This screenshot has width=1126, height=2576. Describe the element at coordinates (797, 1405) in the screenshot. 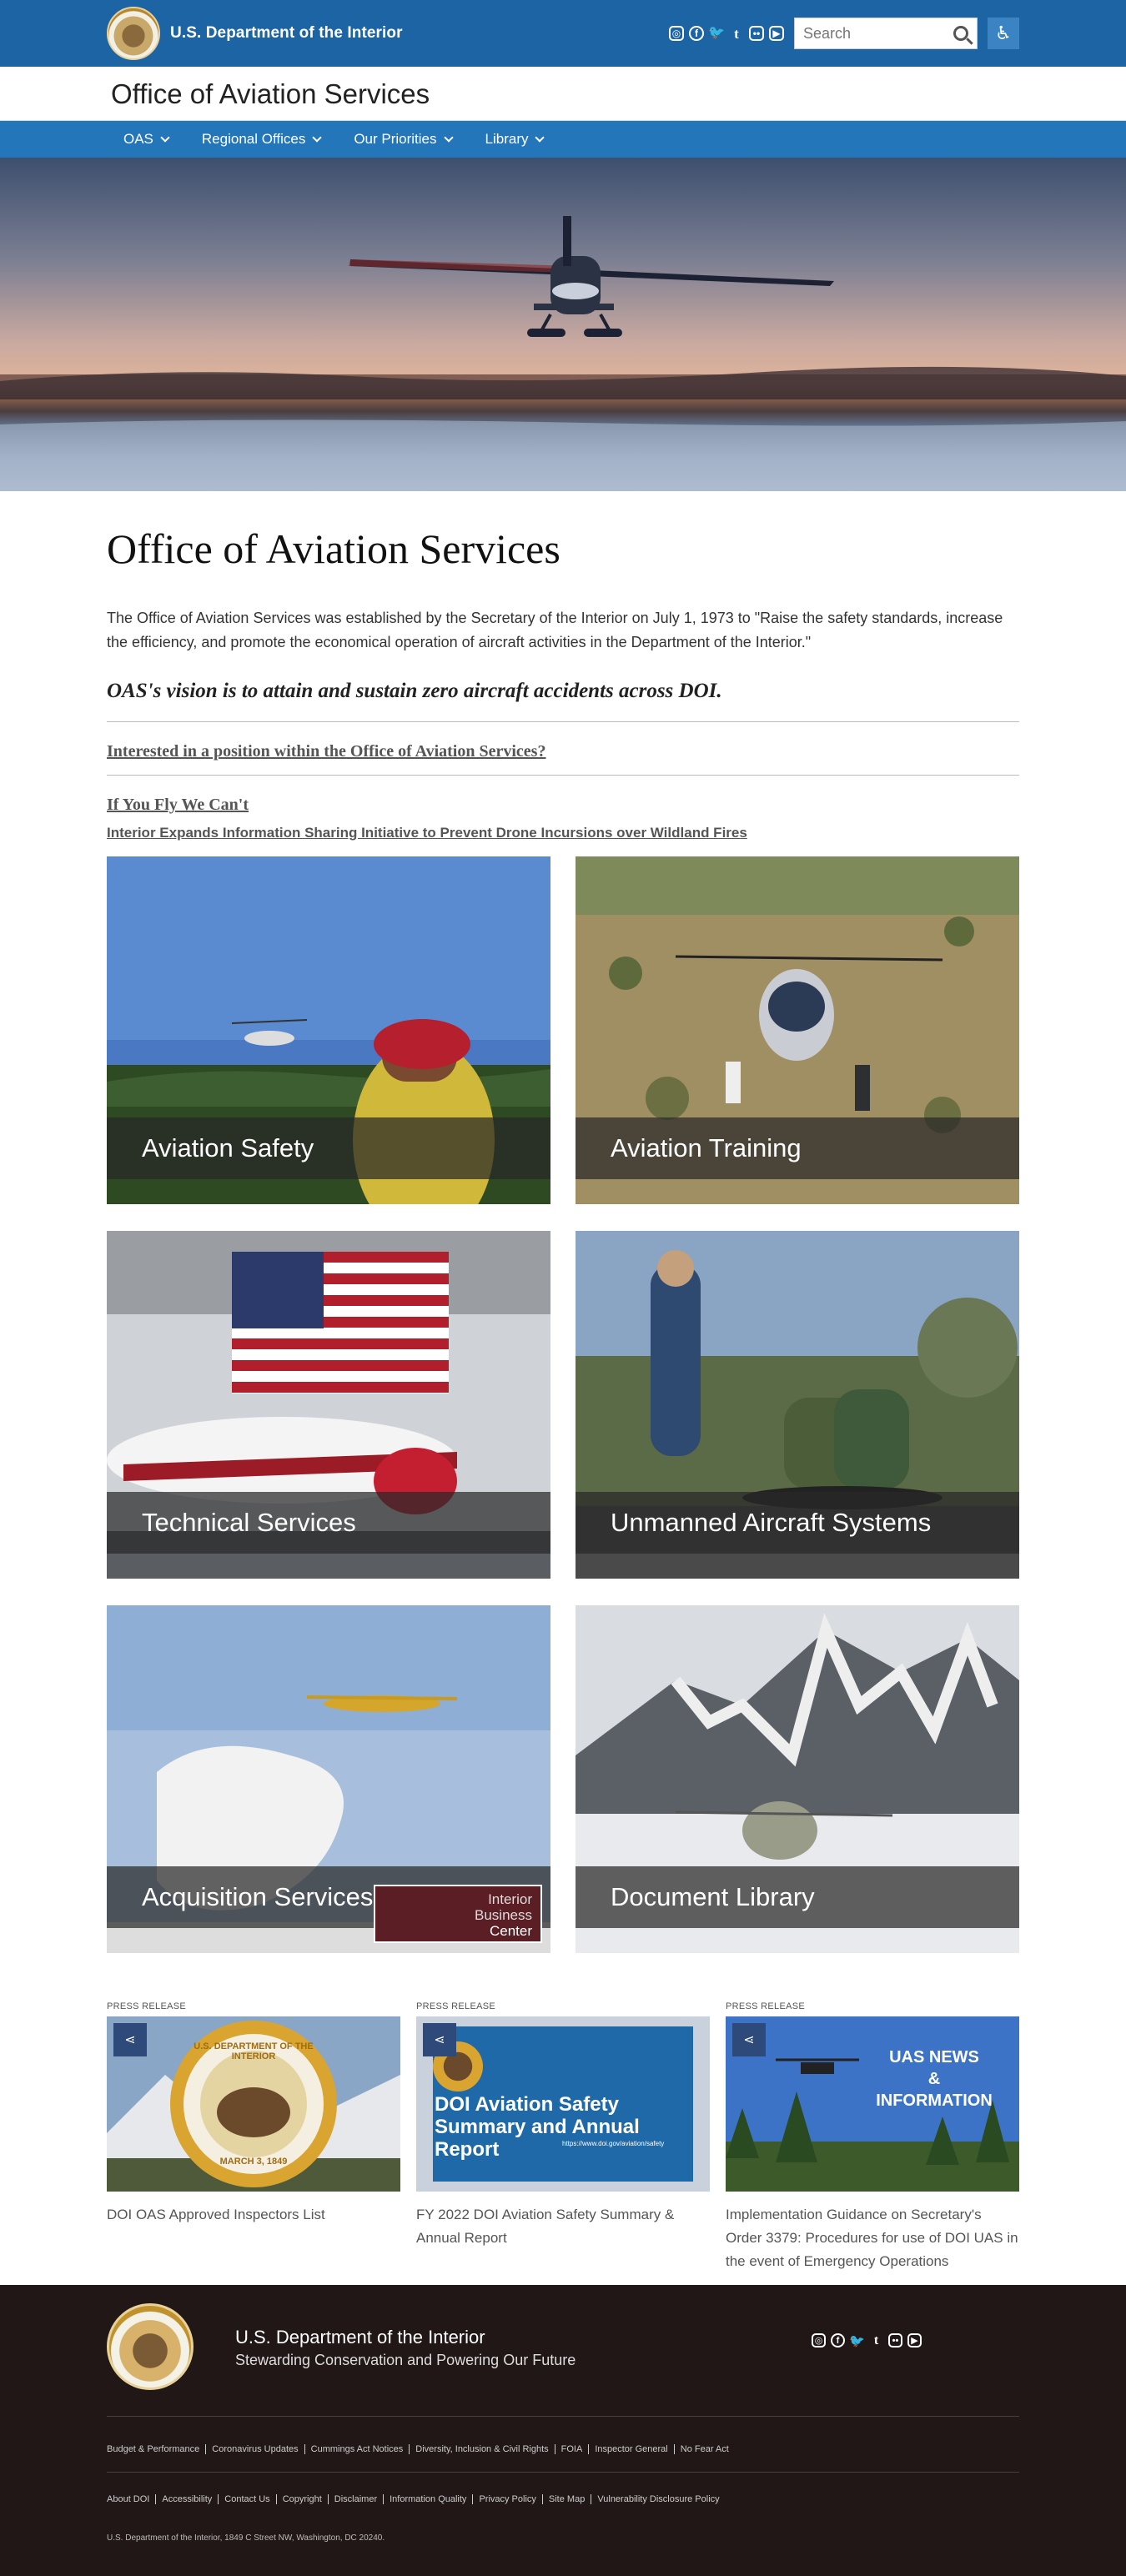

I see `tile-unmanned-aircraft-systems: Unmanned Aircraft Systems` at that location.